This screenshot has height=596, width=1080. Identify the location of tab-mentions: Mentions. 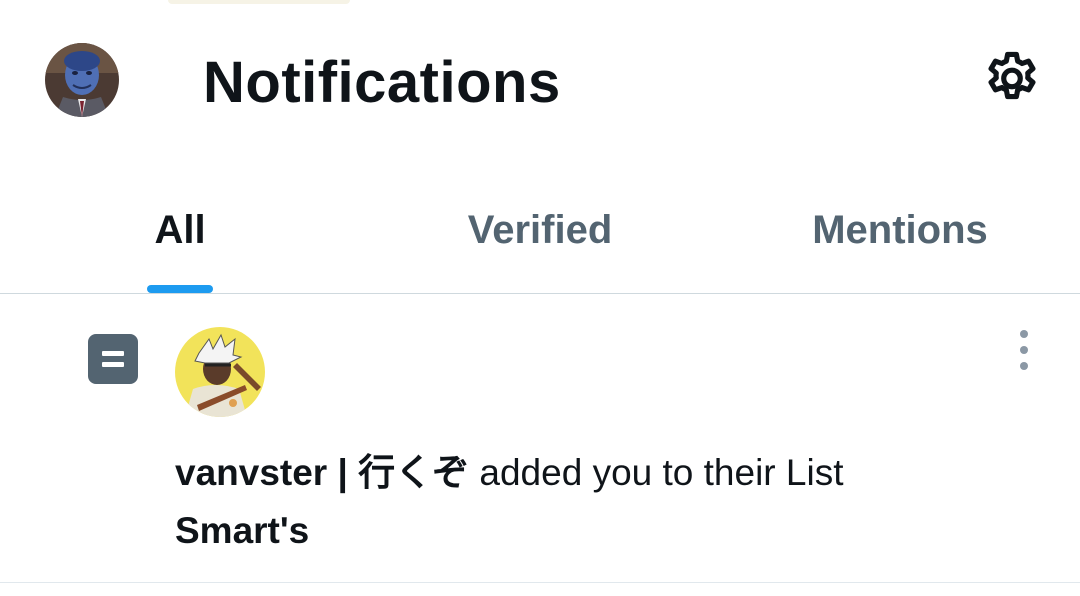
(900, 237).